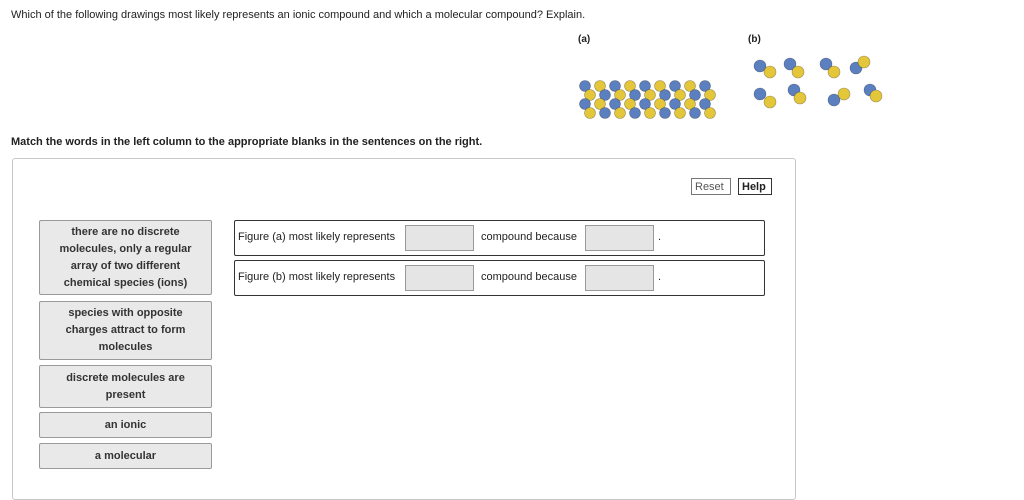 Image resolution: width=1024 pixels, height=500 pixels. What do you see at coordinates (818, 82) in the screenshot?
I see `figure-b-molecules-image` at bounding box center [818, 82].